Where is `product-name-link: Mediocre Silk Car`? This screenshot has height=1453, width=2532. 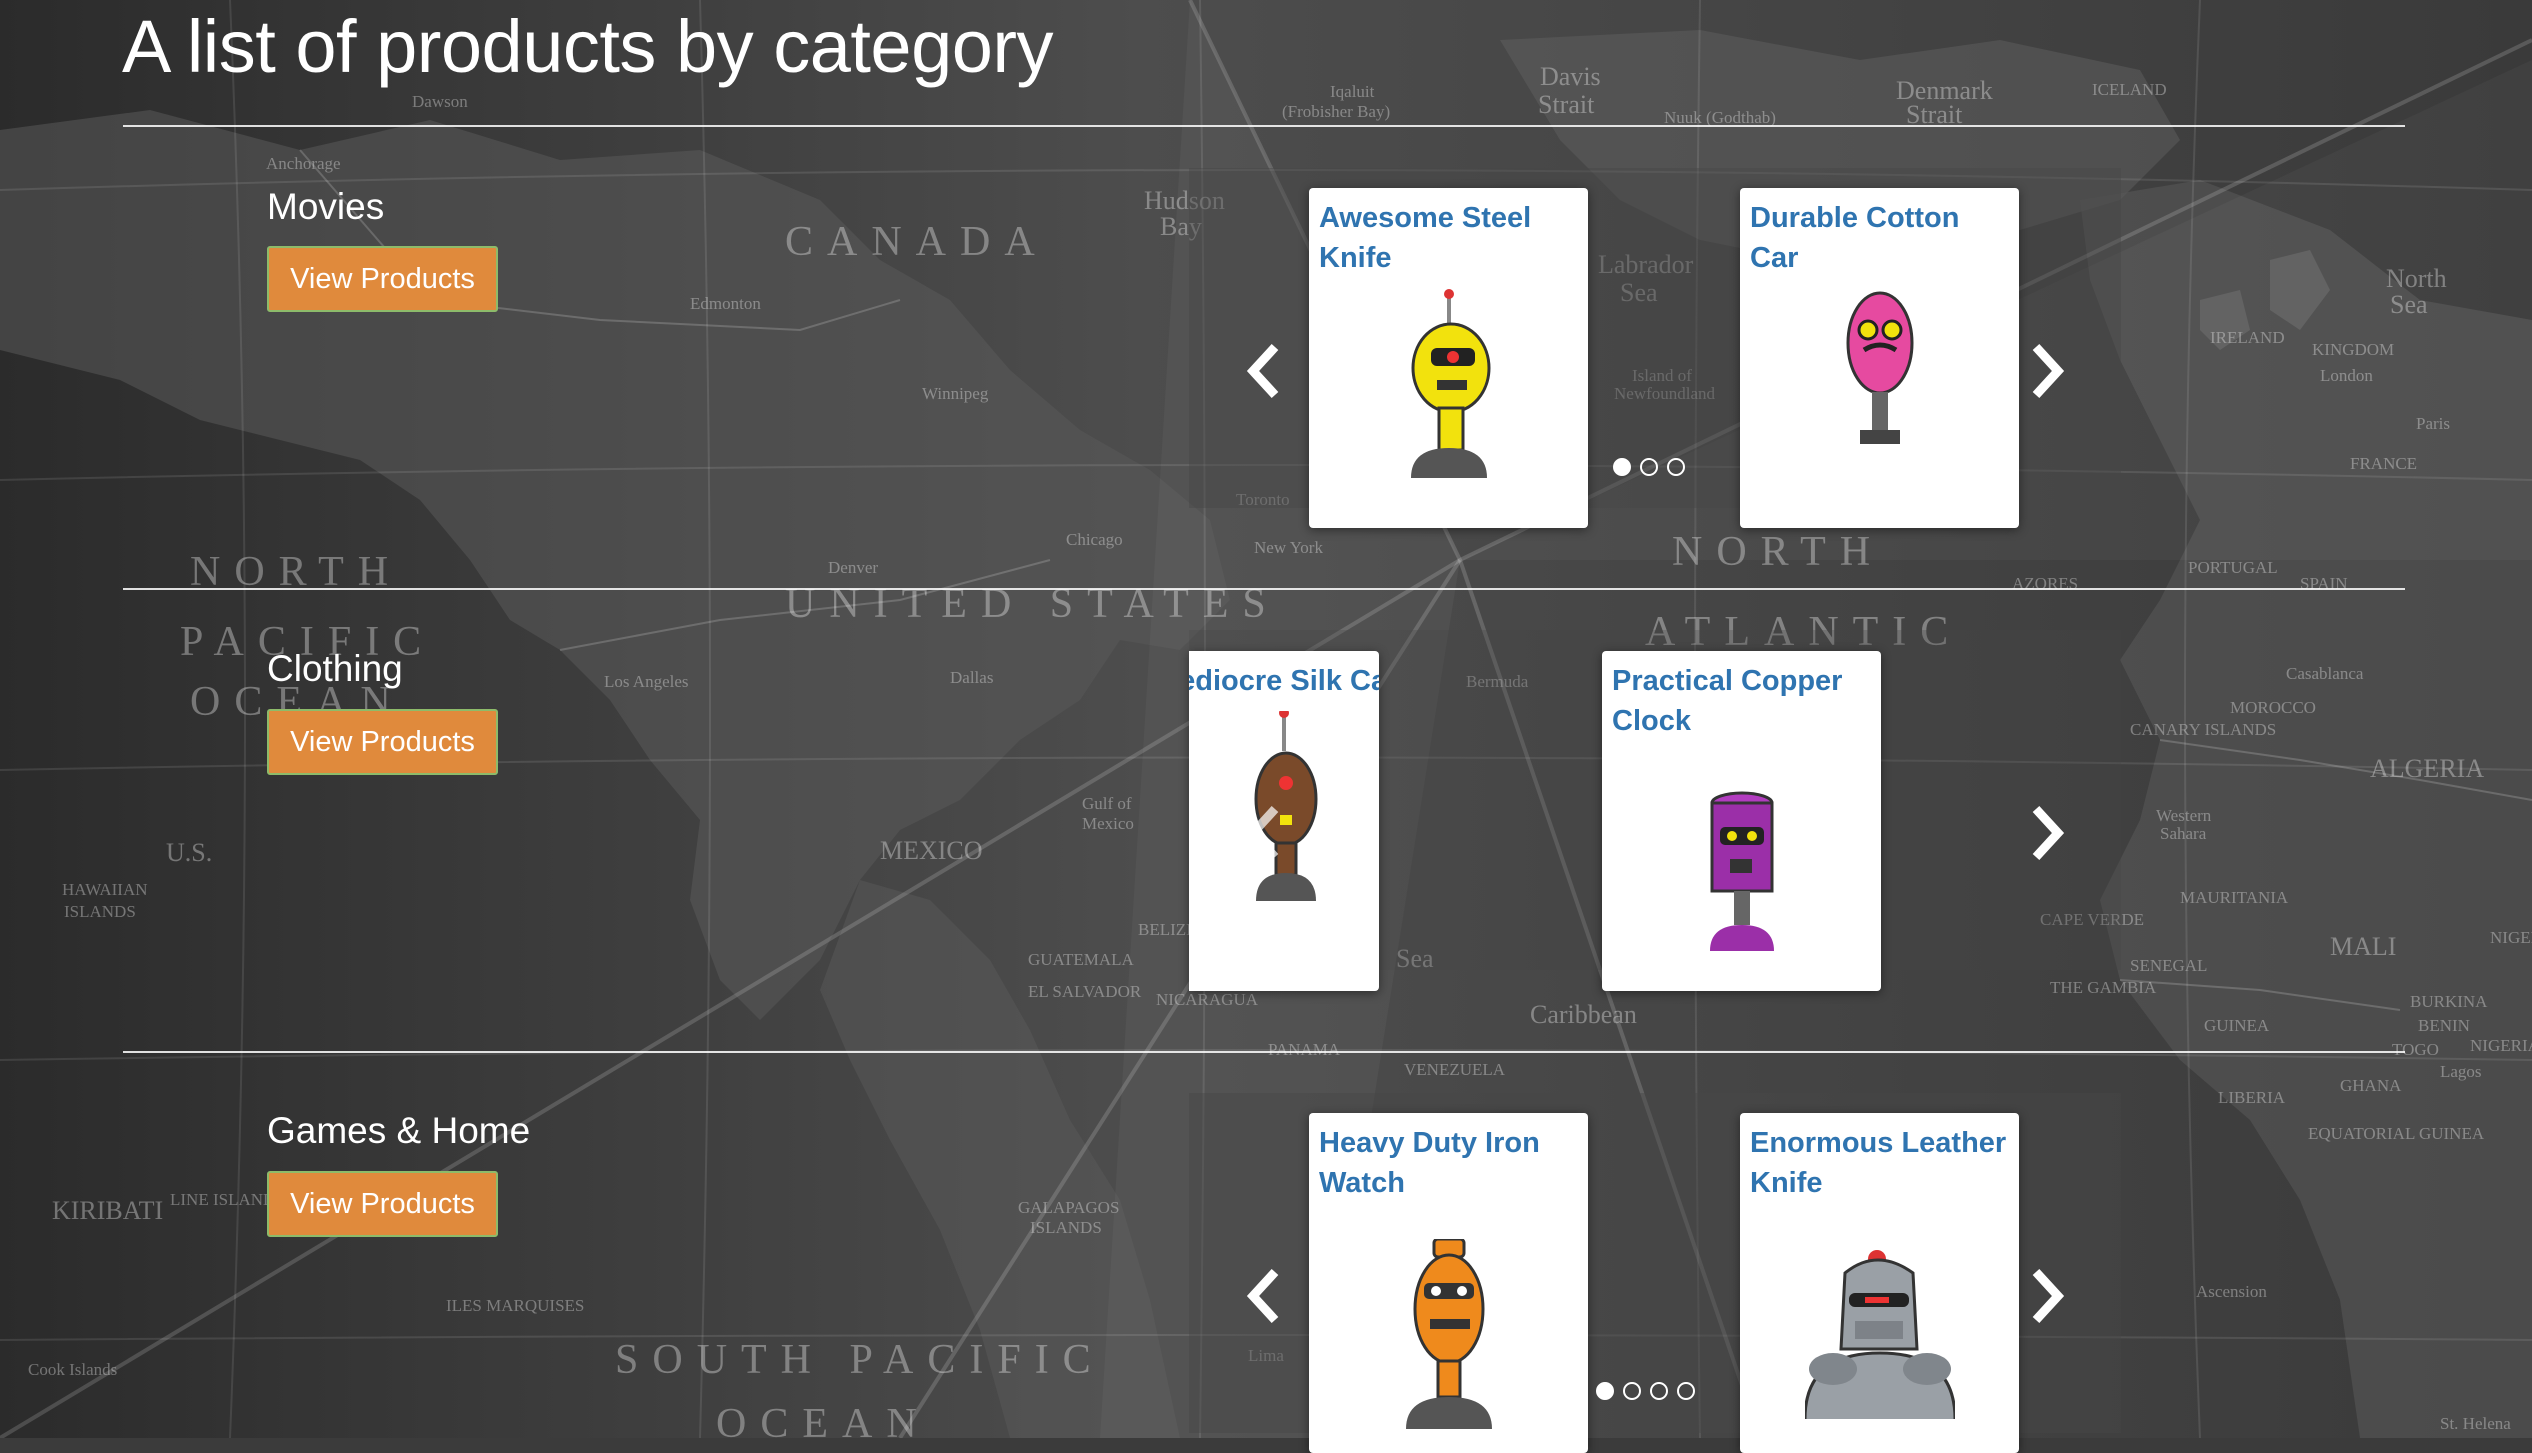 product-name-link: Mediocre Silk Car is located at coordinates (1284, 681).